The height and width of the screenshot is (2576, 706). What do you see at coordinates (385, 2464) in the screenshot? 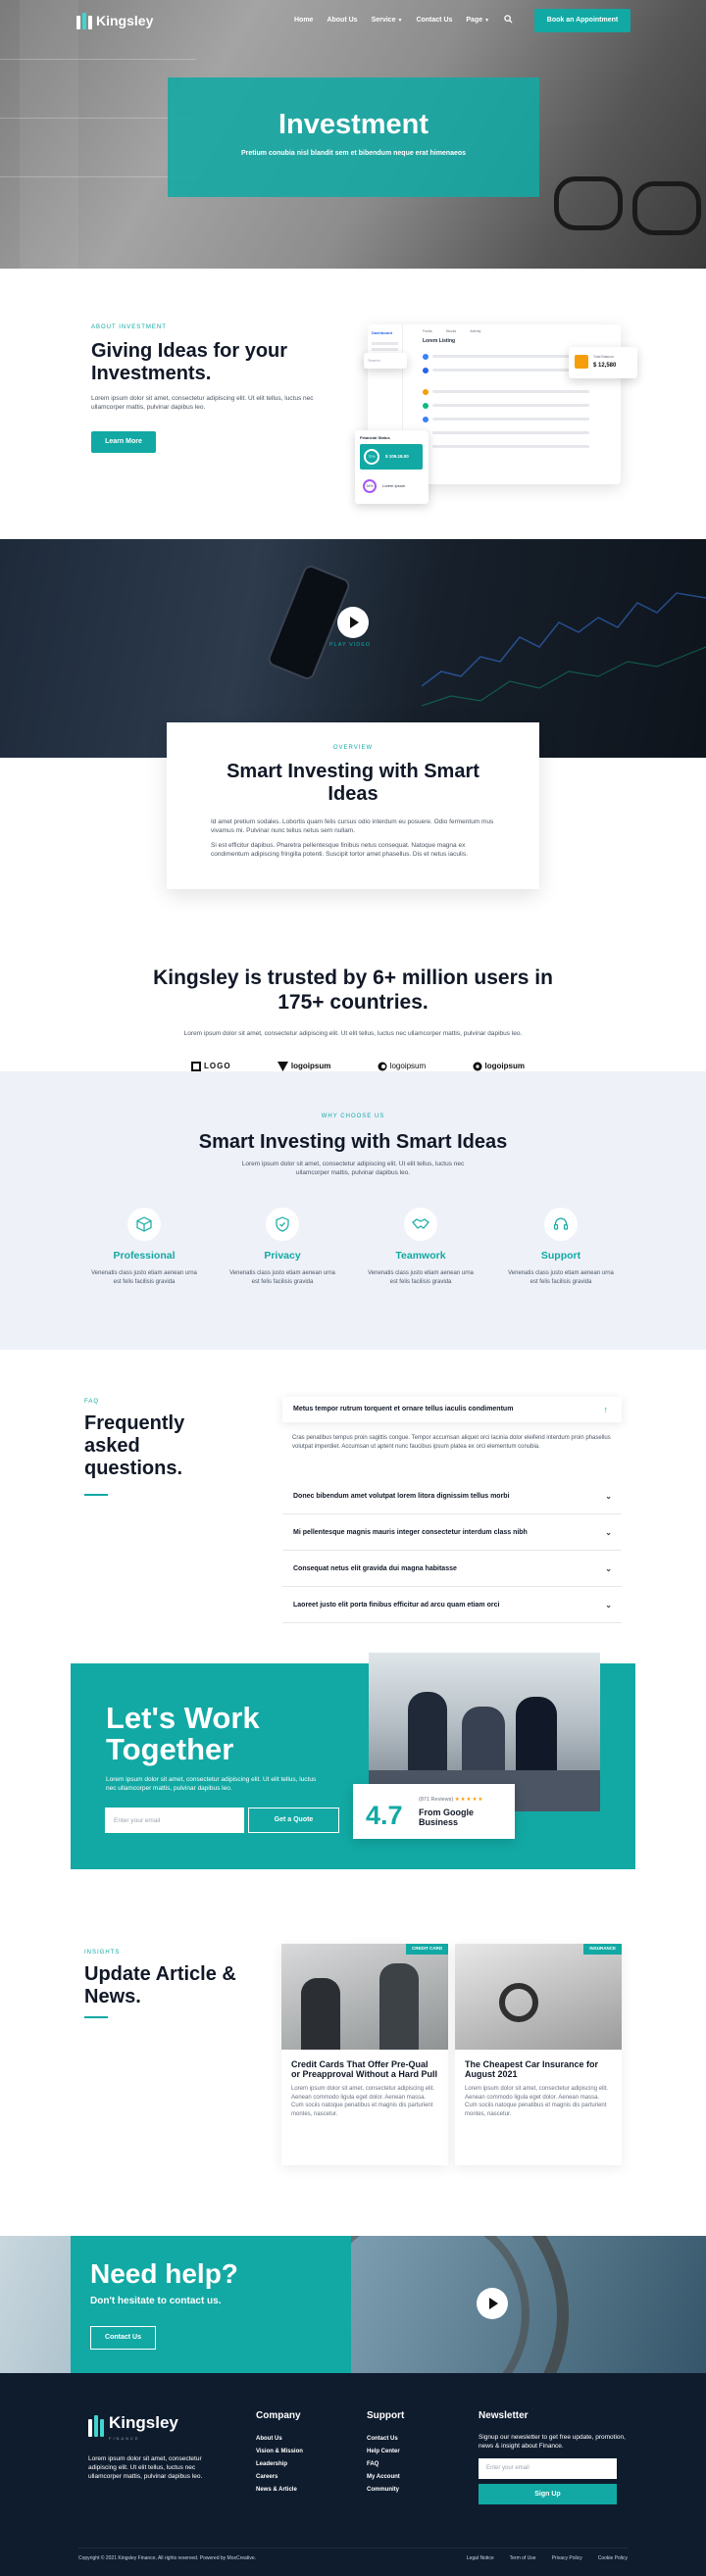
I see `footer-link: FAQ` at bounding box center [385, 2464].